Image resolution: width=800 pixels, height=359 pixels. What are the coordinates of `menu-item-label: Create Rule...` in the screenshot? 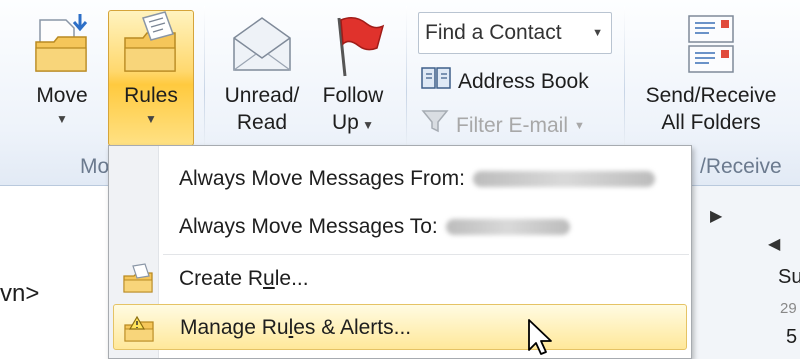 It's located at (244, 278).